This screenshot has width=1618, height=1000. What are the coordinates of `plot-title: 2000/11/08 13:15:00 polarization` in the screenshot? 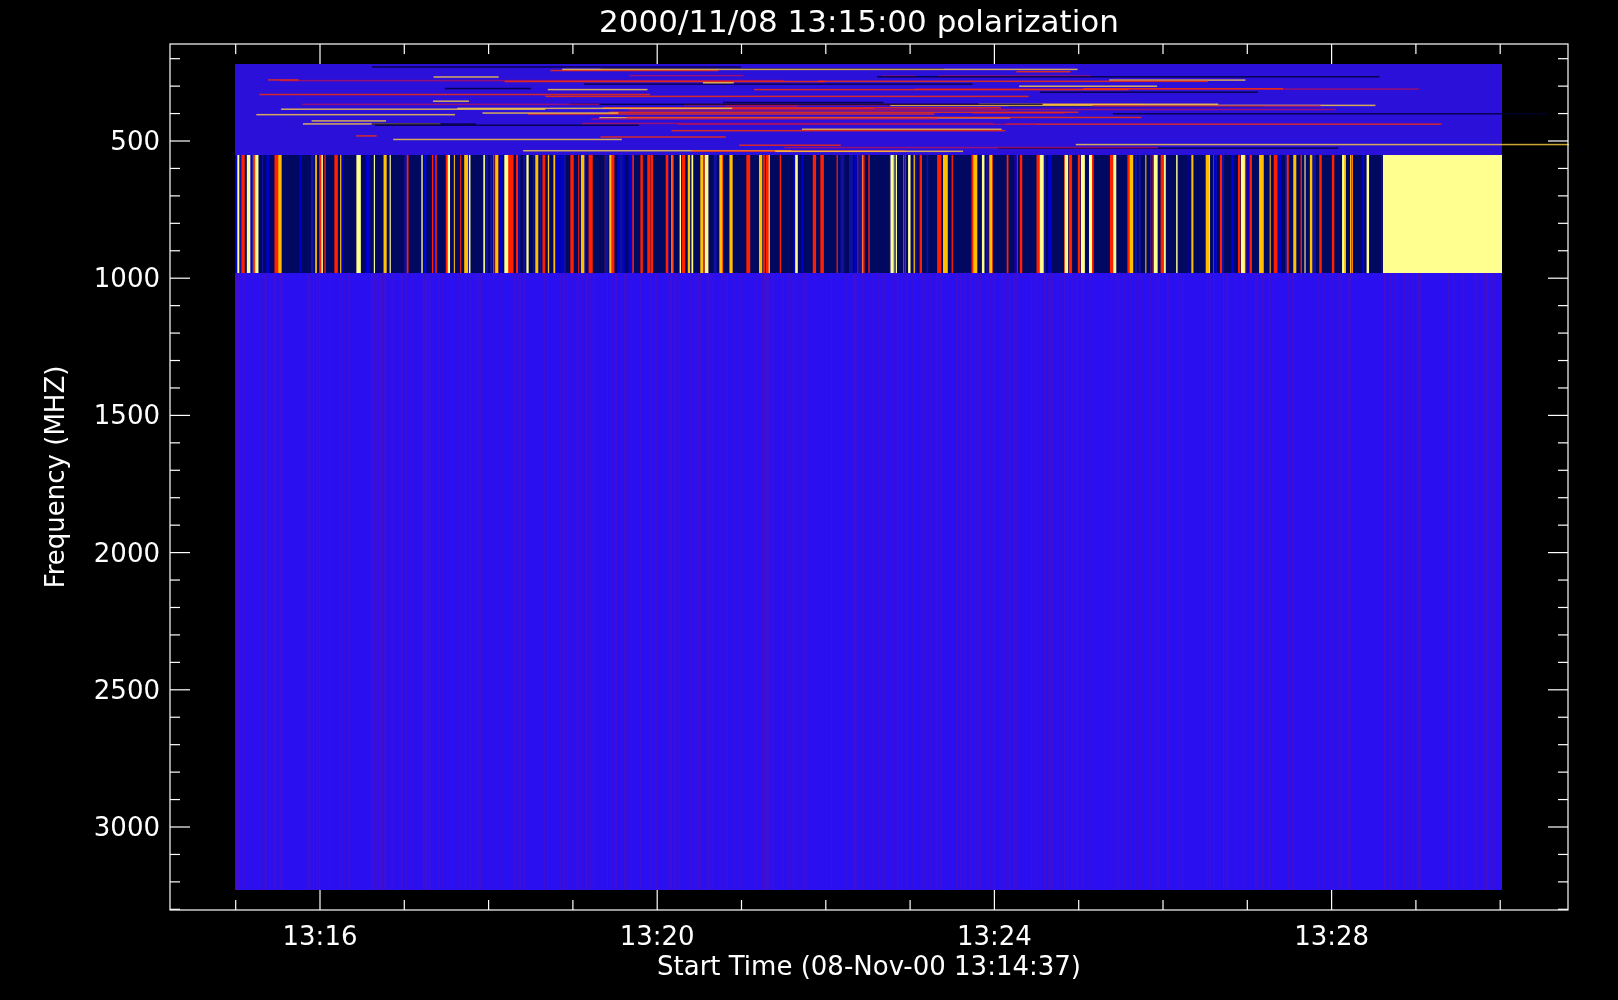 It's located at (859, 21).